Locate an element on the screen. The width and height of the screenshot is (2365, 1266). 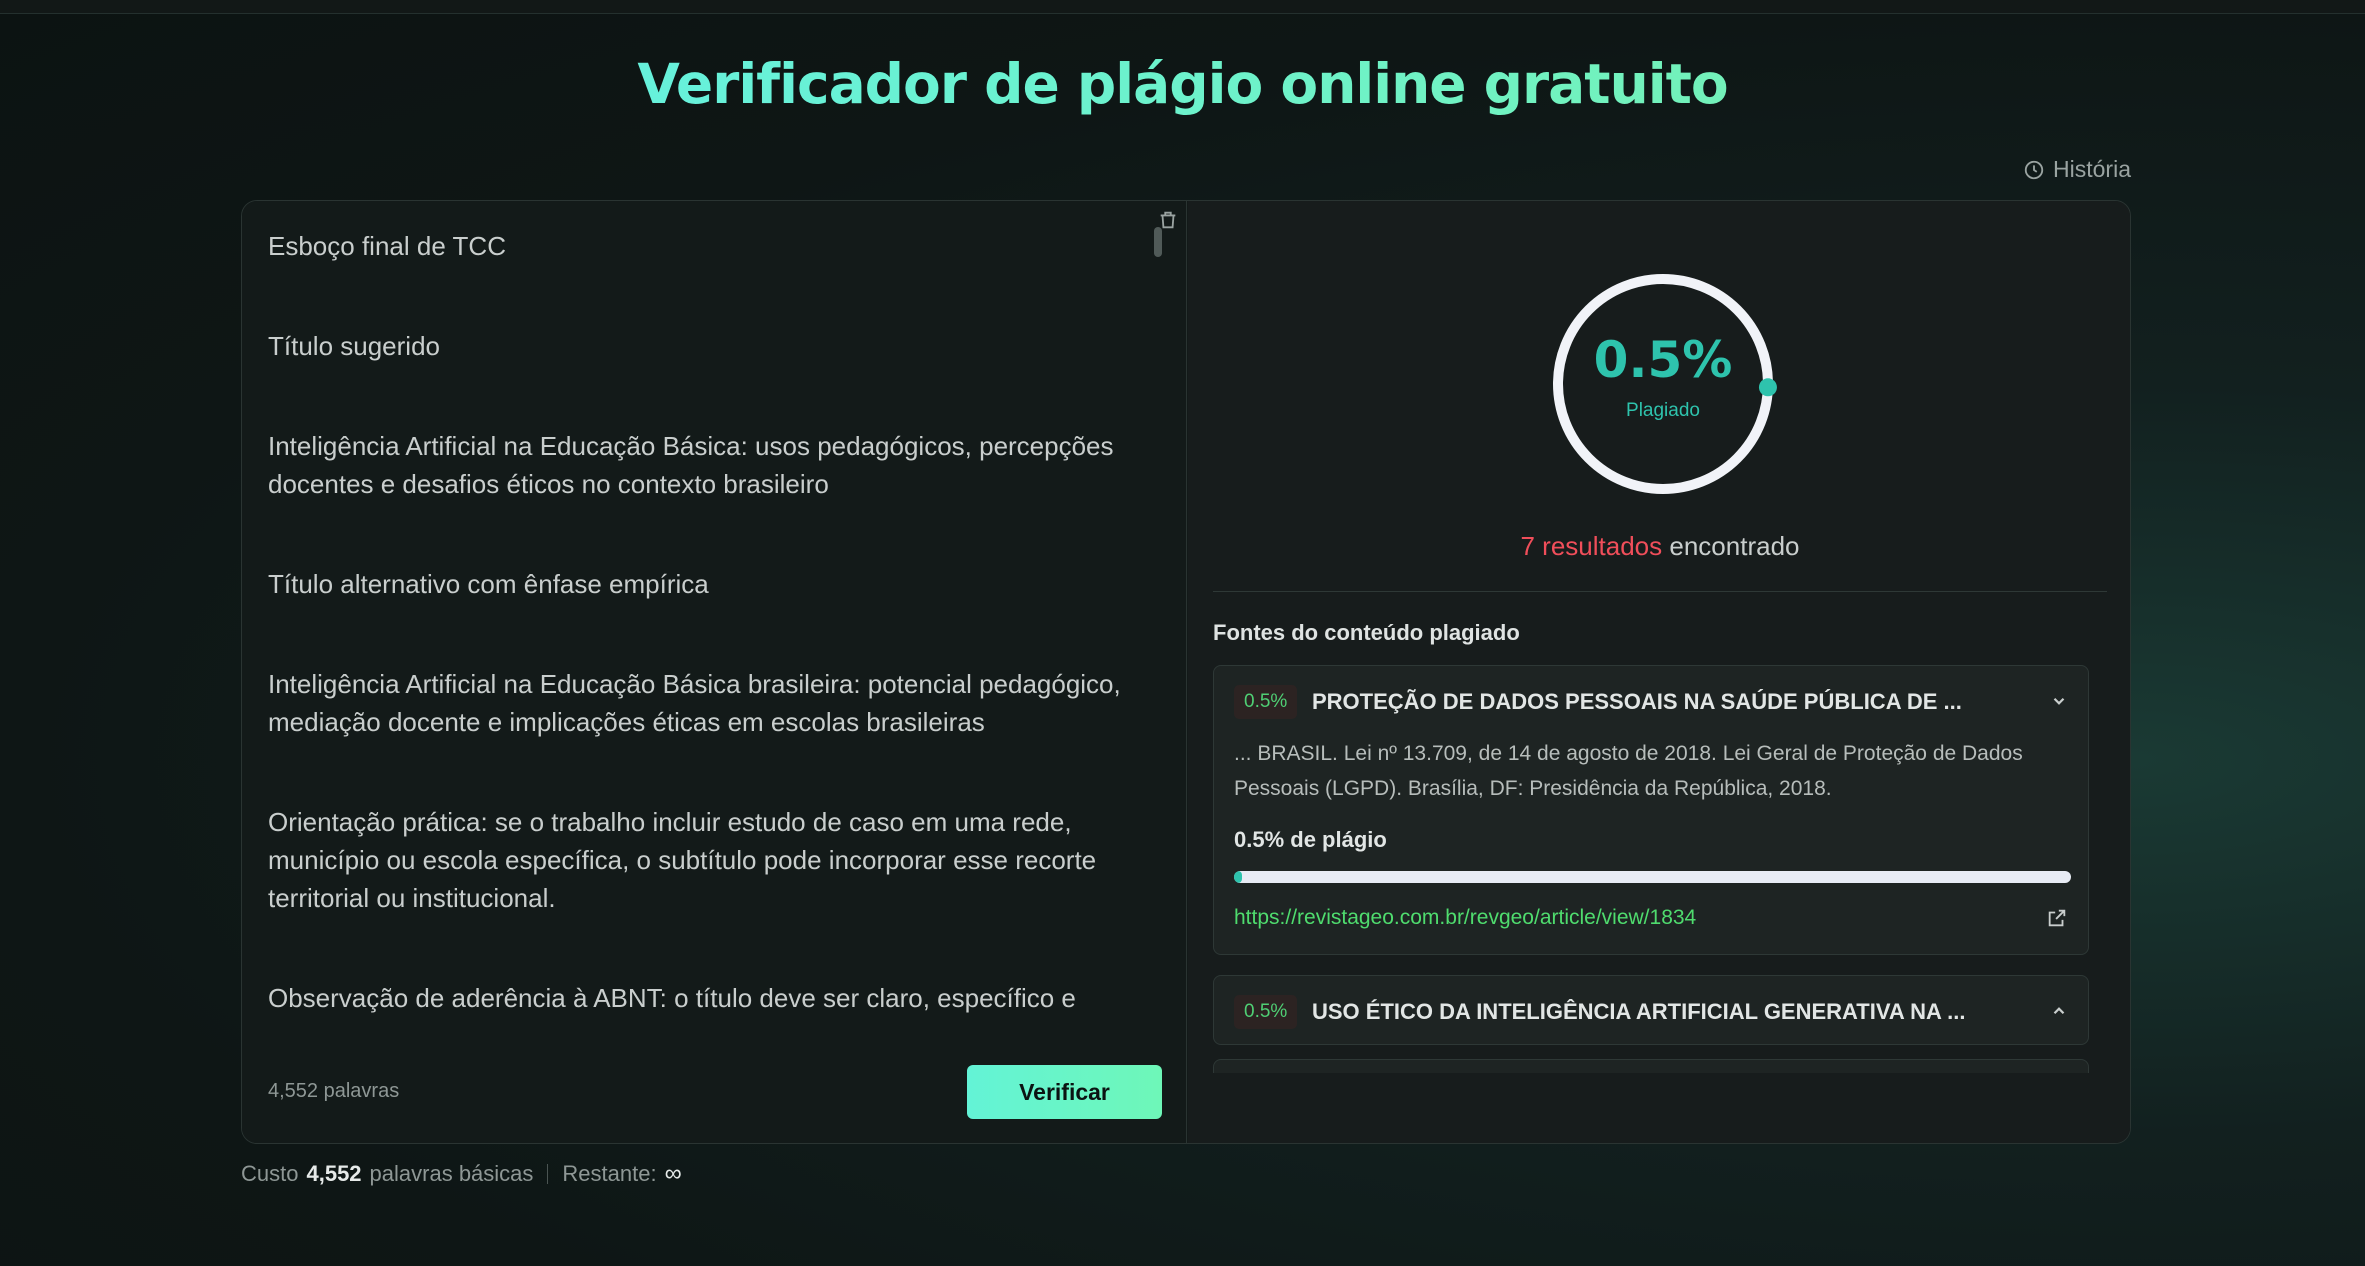
remaining-value: ∞ is located at coordinates (673, 1173).